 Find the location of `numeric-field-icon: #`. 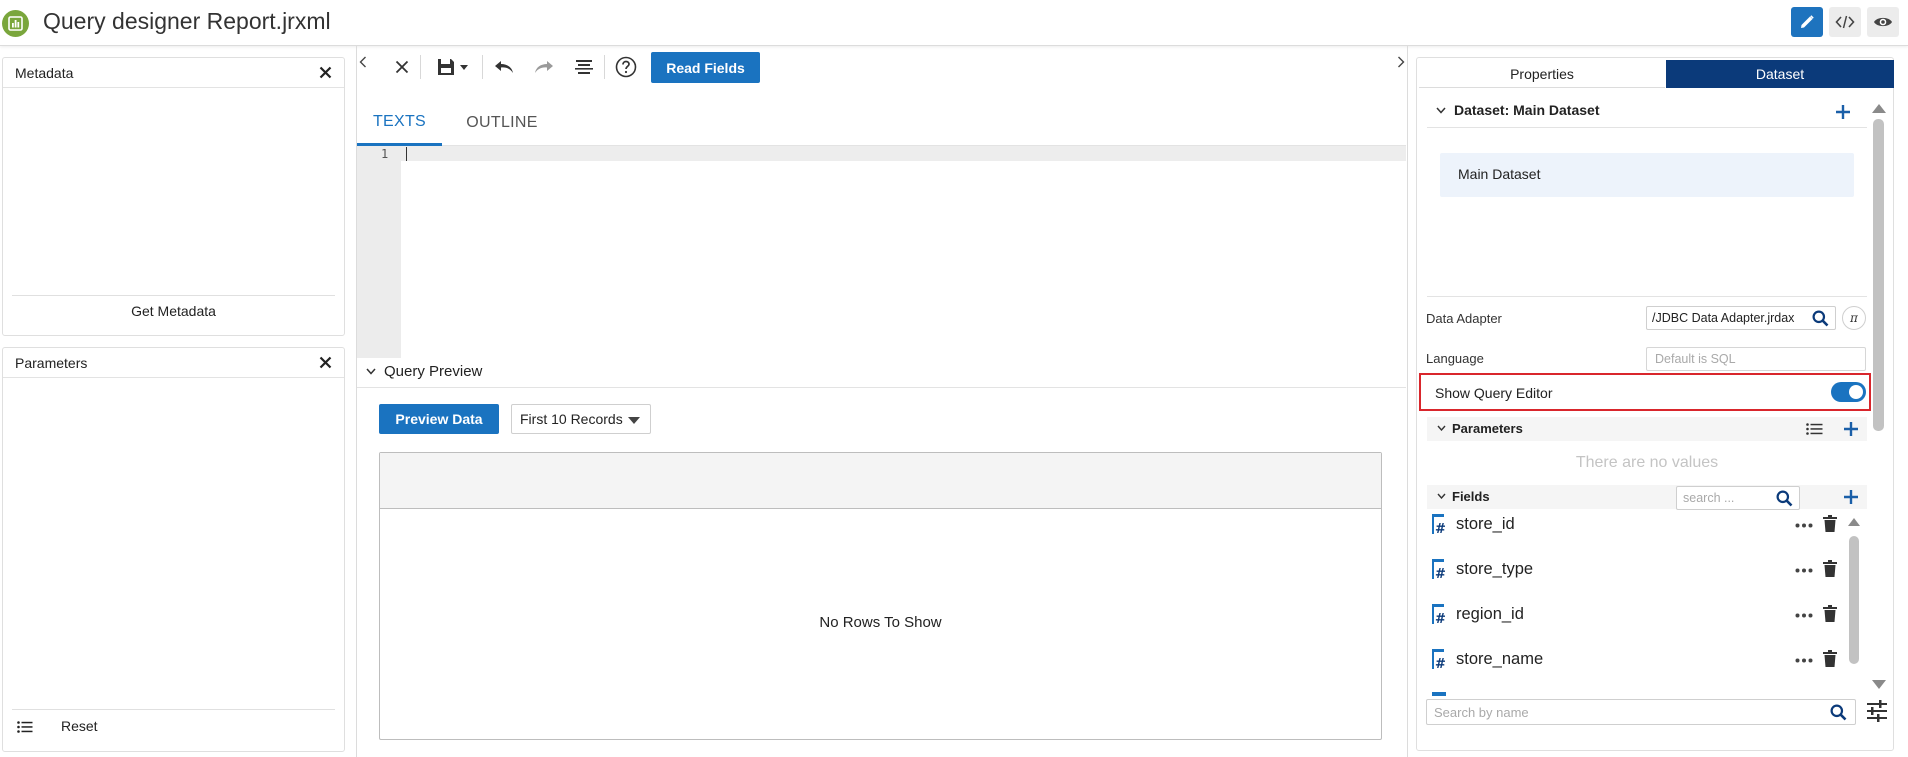

numeric-field-icon: # is located at coordinates (1439, 570).